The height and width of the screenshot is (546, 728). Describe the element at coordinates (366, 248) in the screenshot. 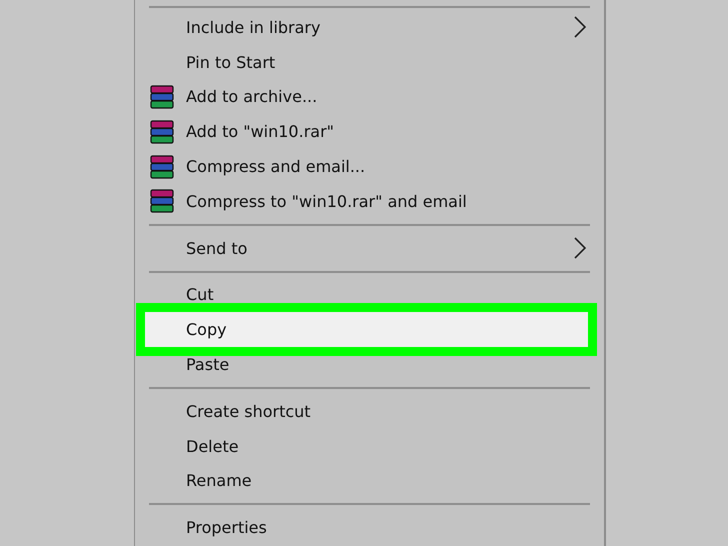

I see `menu-item: Send to` at that location.